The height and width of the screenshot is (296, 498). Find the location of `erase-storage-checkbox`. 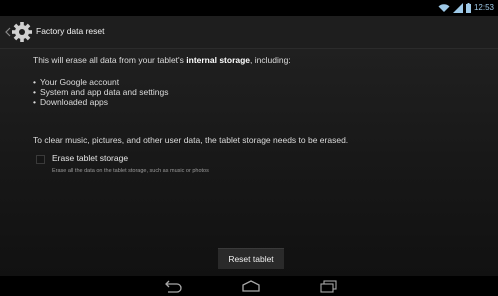

erase-storage-checkbox is located at coordinates (40, 159).